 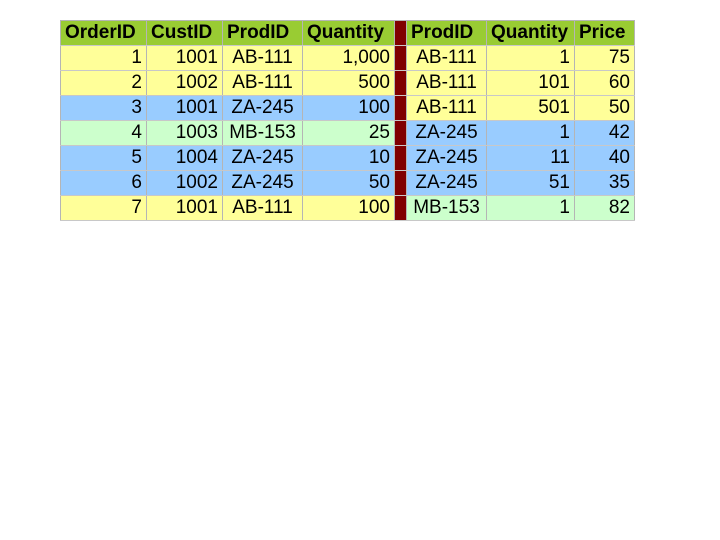 I want to click on cell-order-id: 2, so click(x=103, y=83).